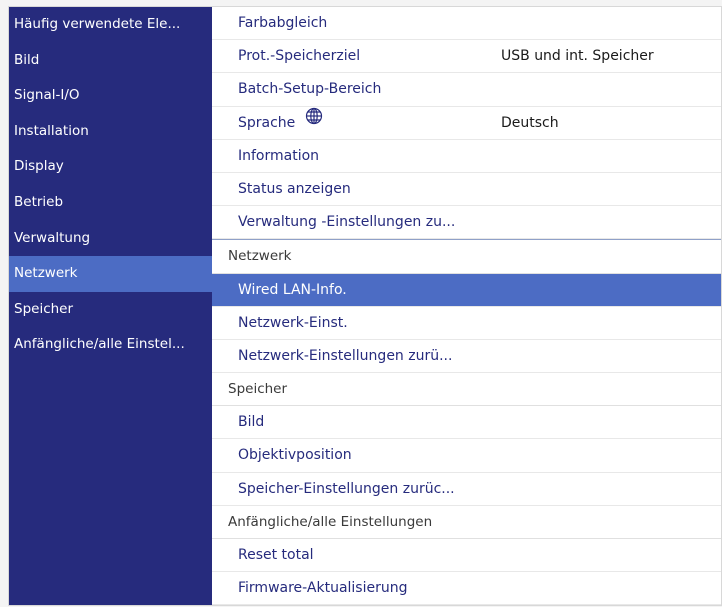  What do you see at coordinates (466, 123) in the screenshot?
I see `menu-item-sprache: Sprache Deutsch` at bounding box center [466, 123].